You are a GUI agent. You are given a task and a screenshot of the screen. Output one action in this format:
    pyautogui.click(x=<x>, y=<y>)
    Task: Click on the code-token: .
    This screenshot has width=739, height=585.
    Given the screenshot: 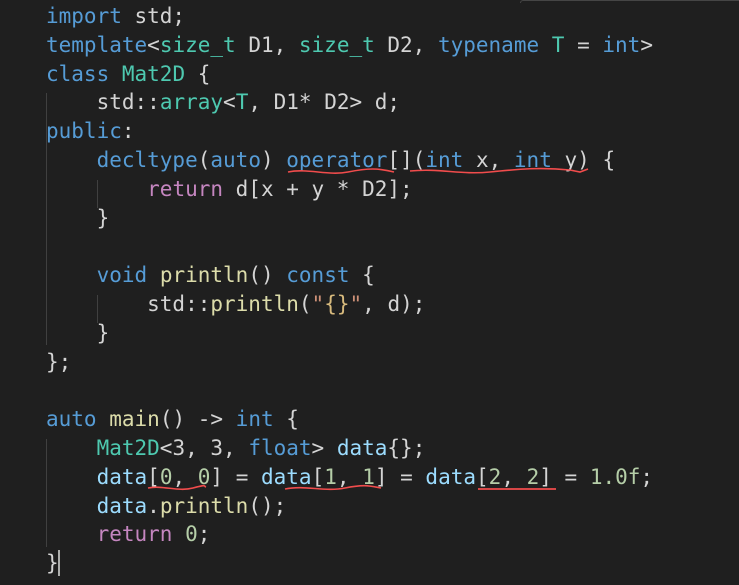 What is the action you would take?
    pyautogui.click(x=153, y=505)
    